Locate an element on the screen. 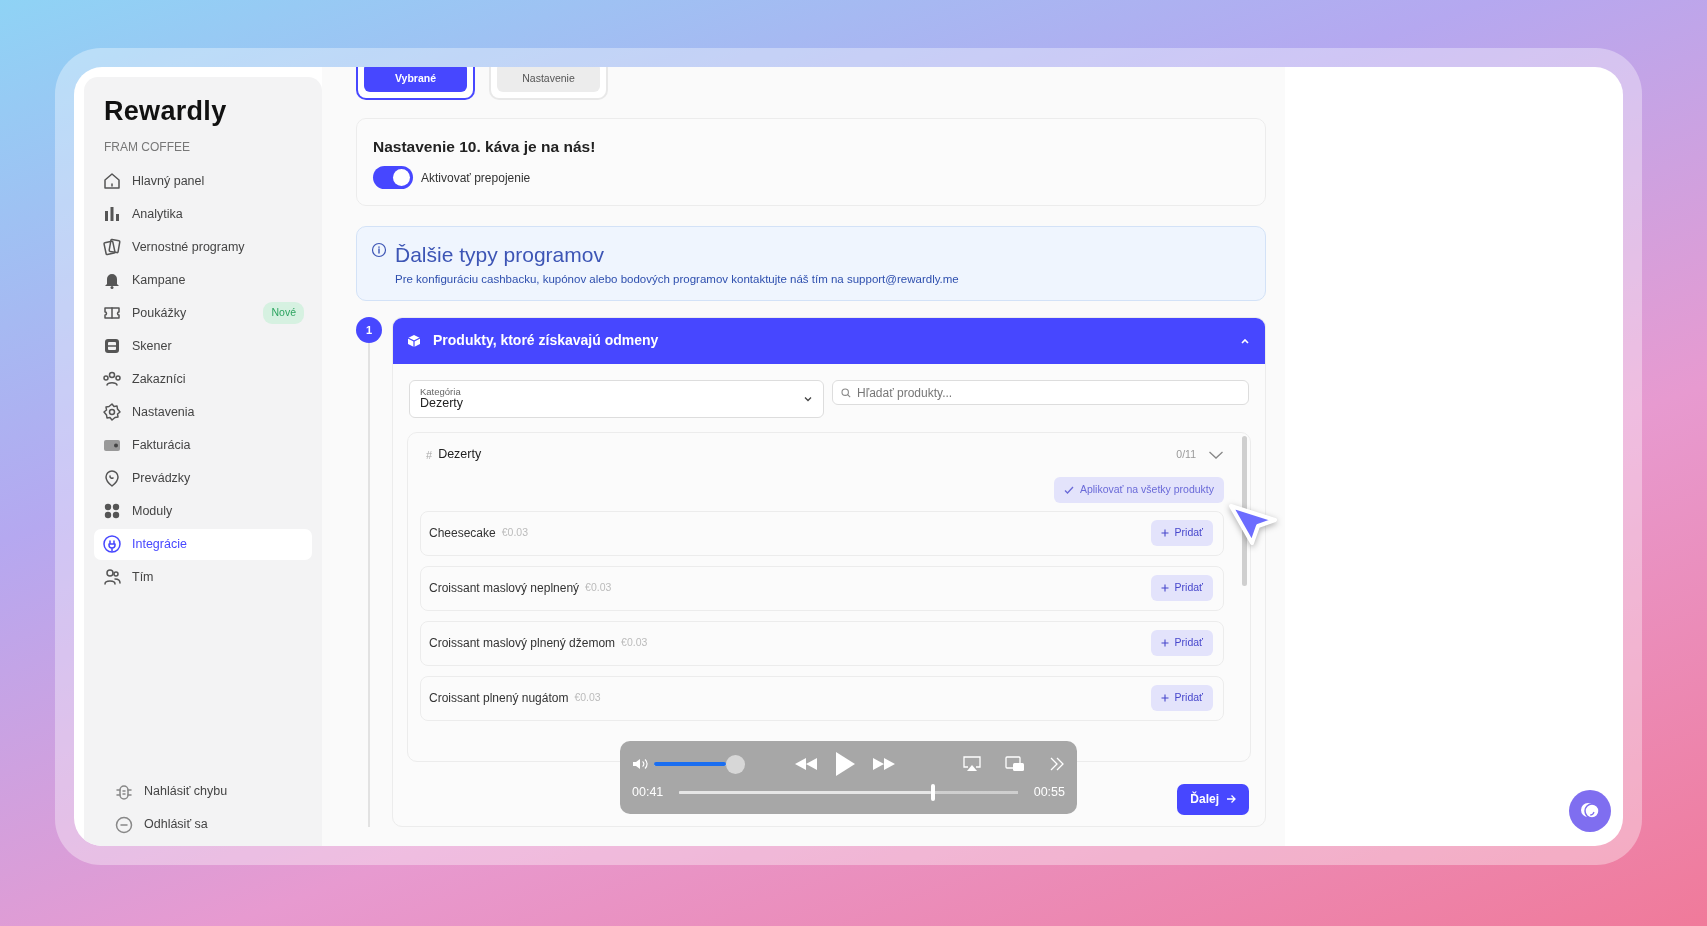 This screenshot has height=926, width=1707. step-number: 1 is located at coordinates (369, 329).